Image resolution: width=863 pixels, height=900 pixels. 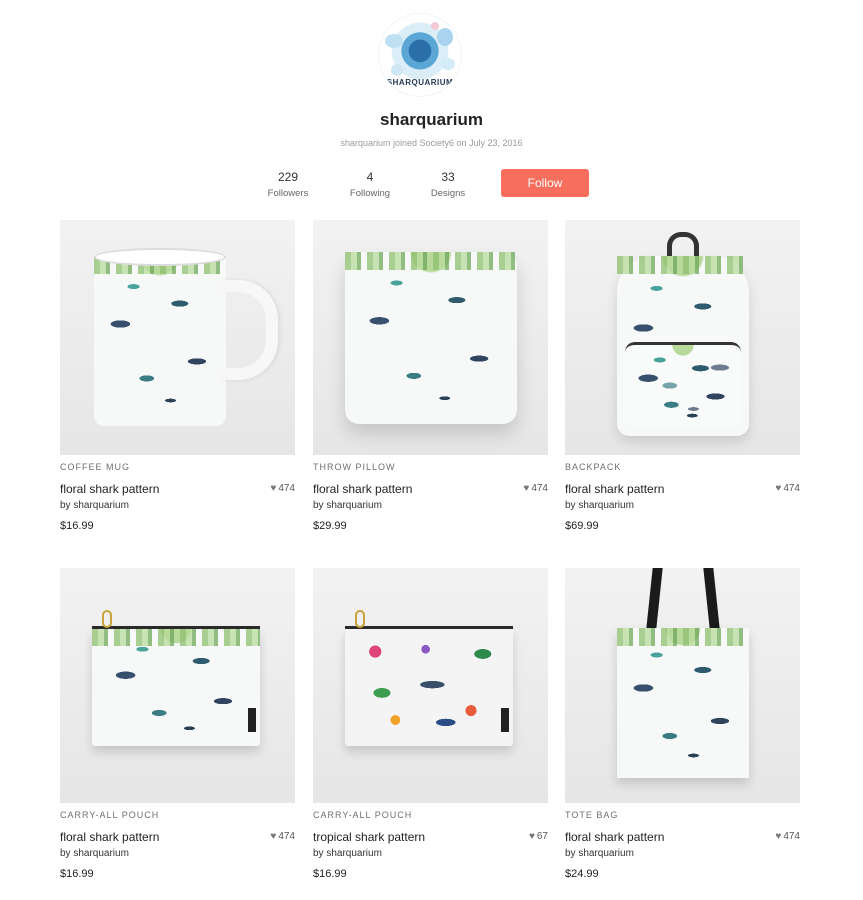 What do you see at coordinates (592, 815) in the screenshot?
I see `product-type: TOTE BAG` at bounding box center [592, 815].